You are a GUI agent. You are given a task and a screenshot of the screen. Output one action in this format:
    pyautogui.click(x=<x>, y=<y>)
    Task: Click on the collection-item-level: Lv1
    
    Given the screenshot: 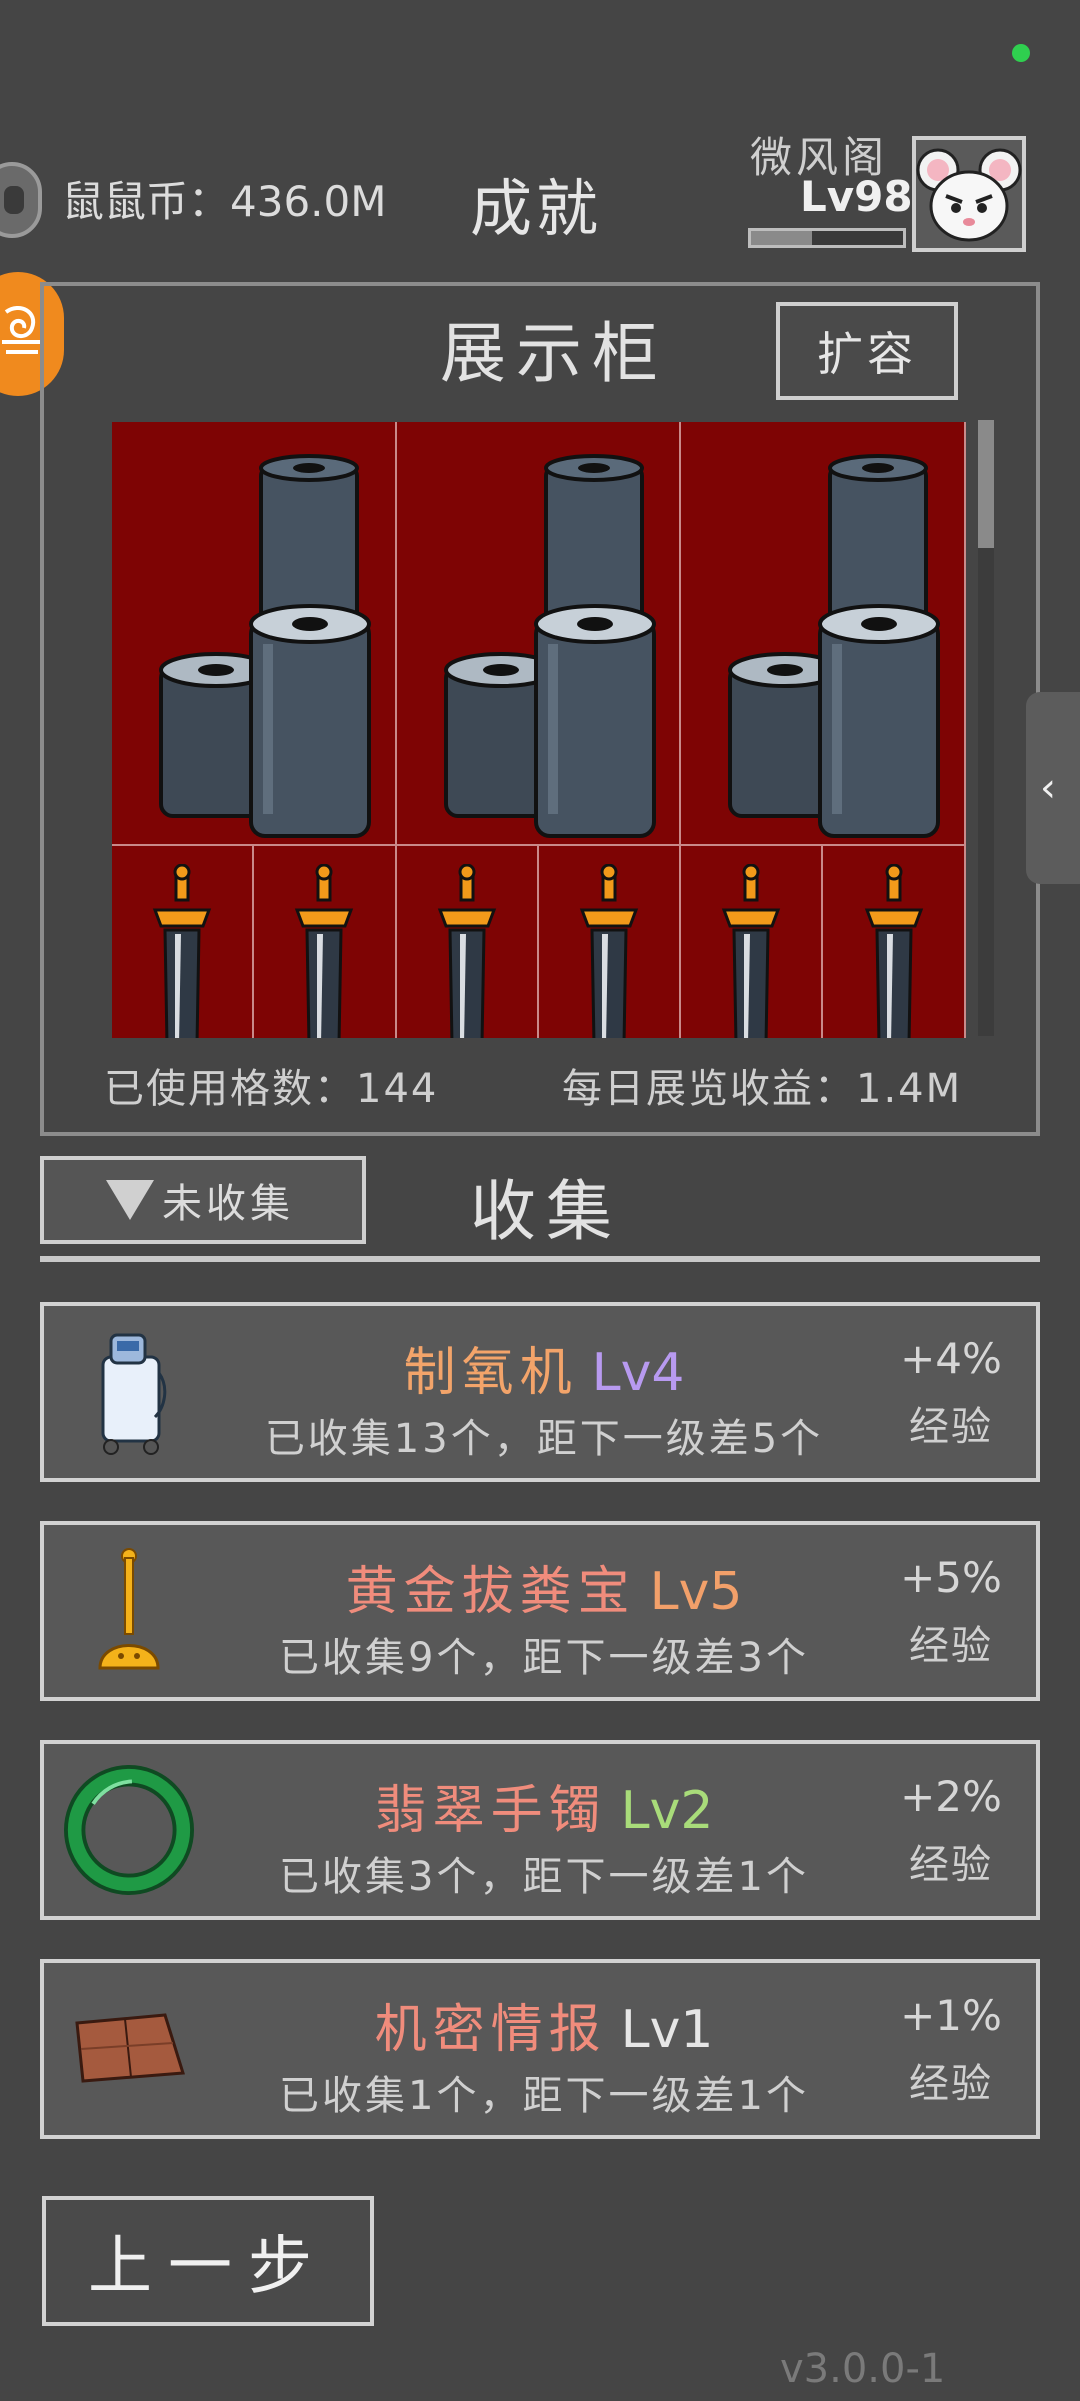 What is the action you would take?
    pyautogui.click(x=667, y=2030)
    